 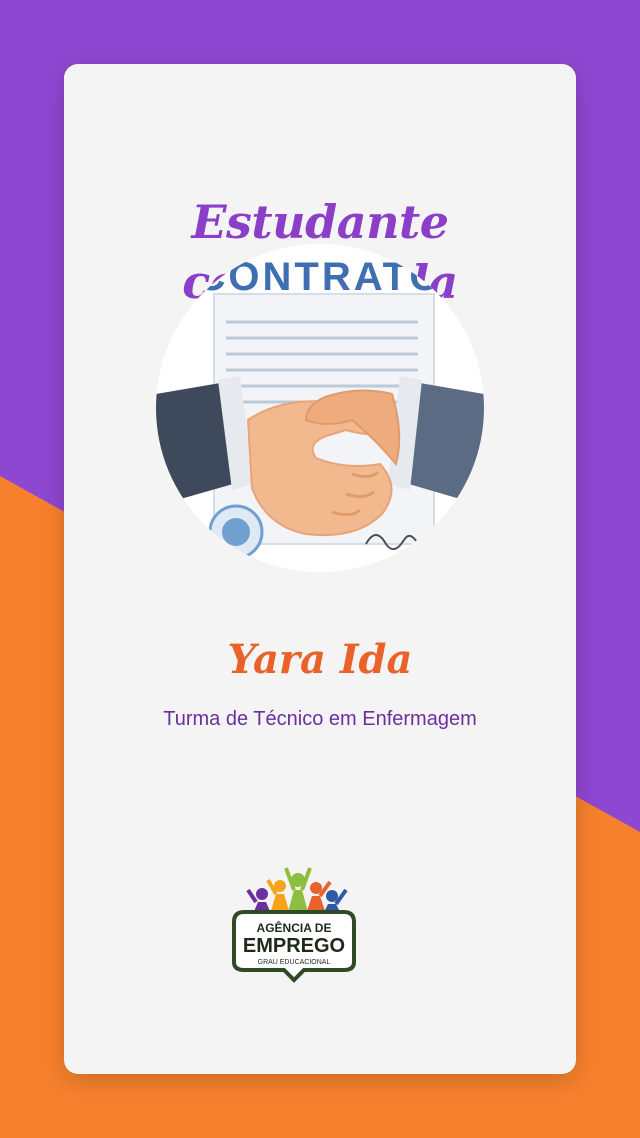 What do you see at coordinates (294, 962) in the screenshot?
I see `logo-line-3: GRAU EDUCACIONAL` at bounding box center [294, 962].